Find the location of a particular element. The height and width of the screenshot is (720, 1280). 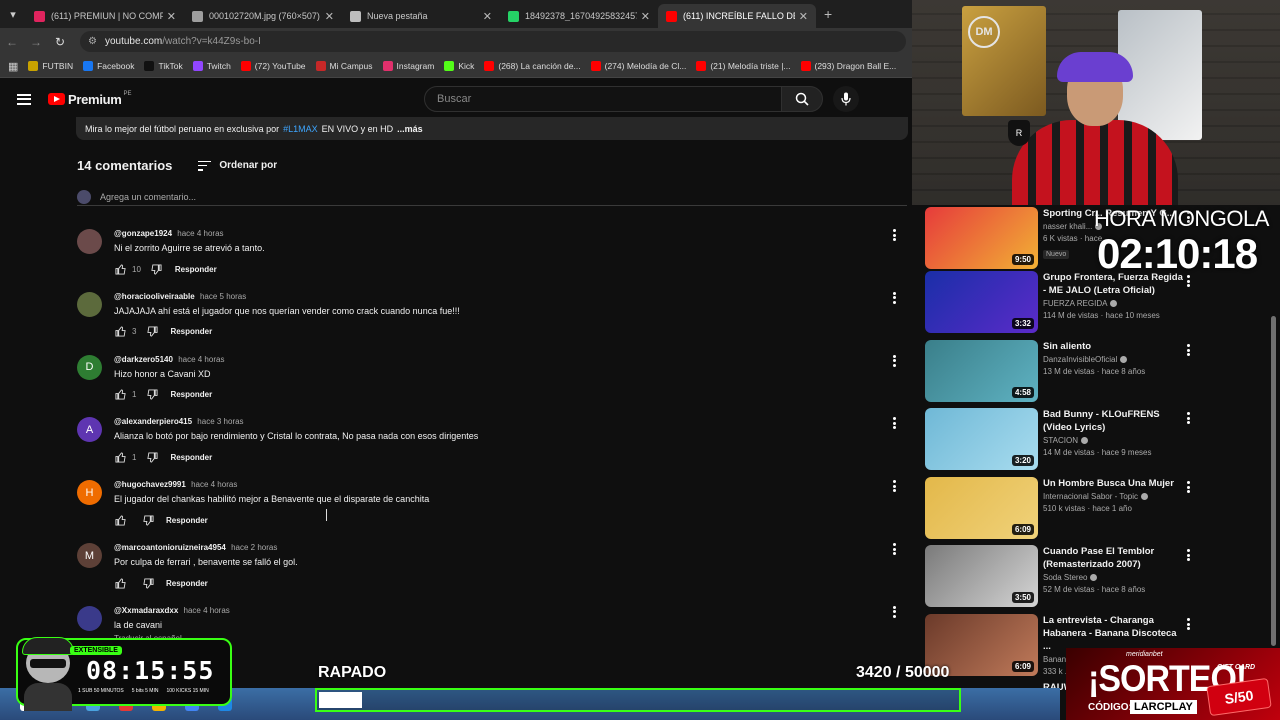

browser-tab: 000102720M.jpg (760×507) ✕ is located at coordinates (263, 16).